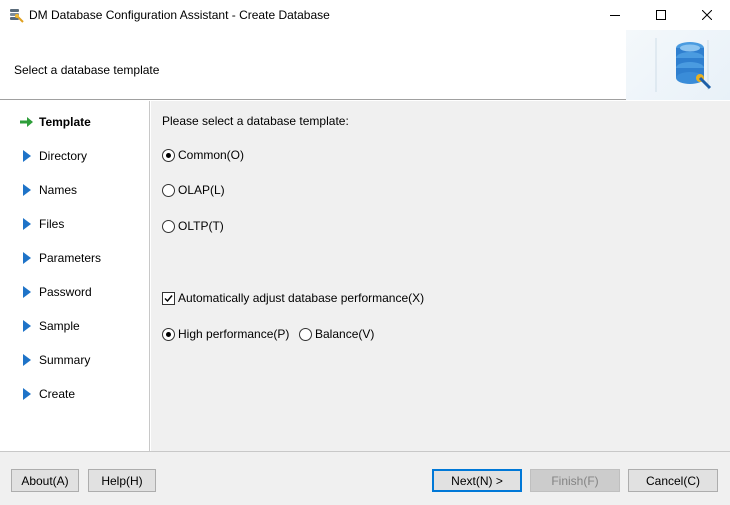  I want to click on template-common-radio: Common(O), so click(203, 155).